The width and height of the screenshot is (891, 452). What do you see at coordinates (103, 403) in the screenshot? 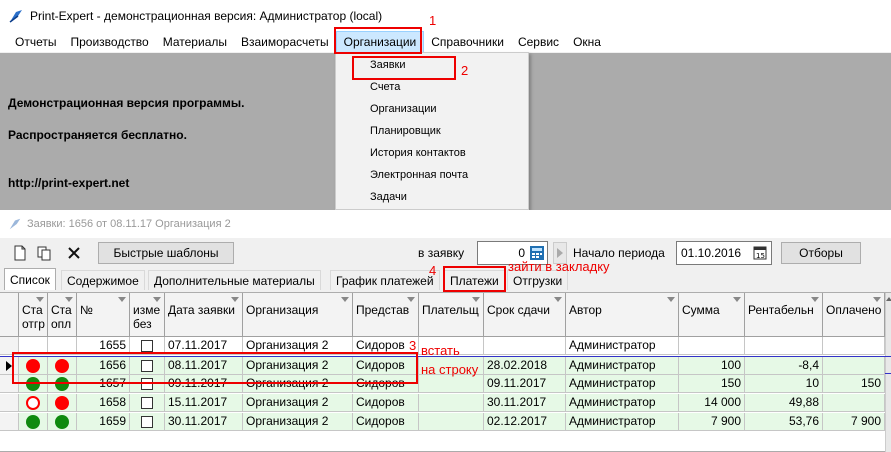
I see `cell-num: 1658` at bounding box center [103, 403].